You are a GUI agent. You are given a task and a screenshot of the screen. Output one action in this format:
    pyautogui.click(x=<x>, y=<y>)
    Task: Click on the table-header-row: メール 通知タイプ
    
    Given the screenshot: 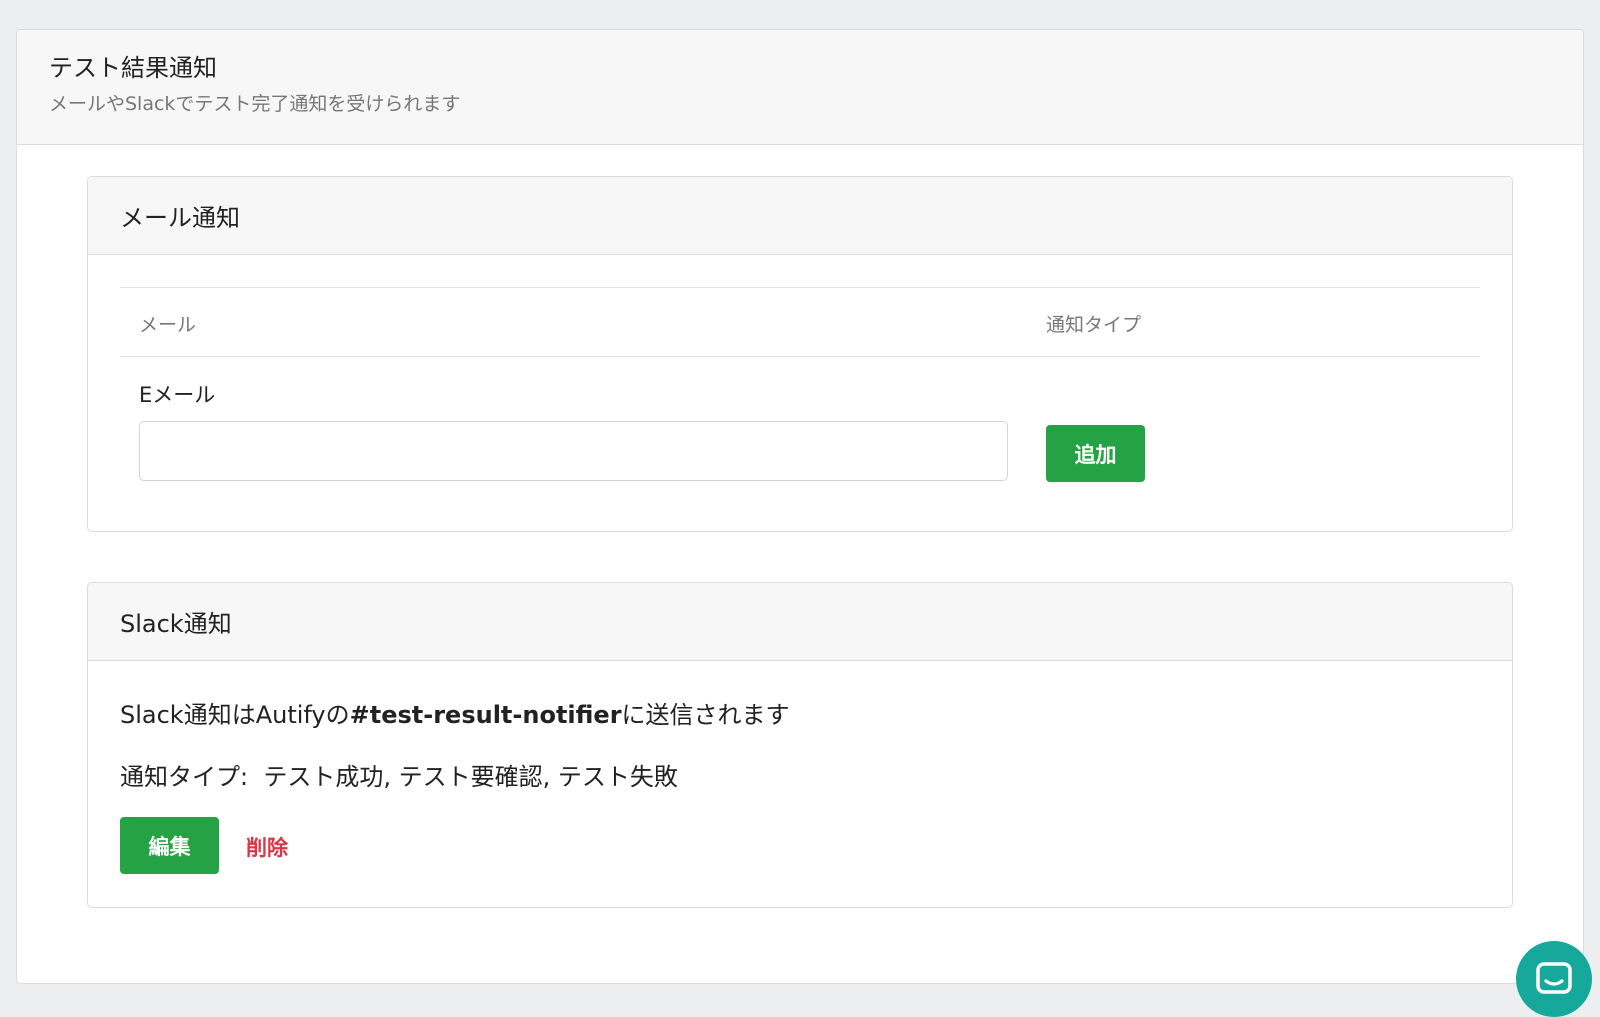 What is the action you would take?
    pyautogui.click(x=800, y=322)
    